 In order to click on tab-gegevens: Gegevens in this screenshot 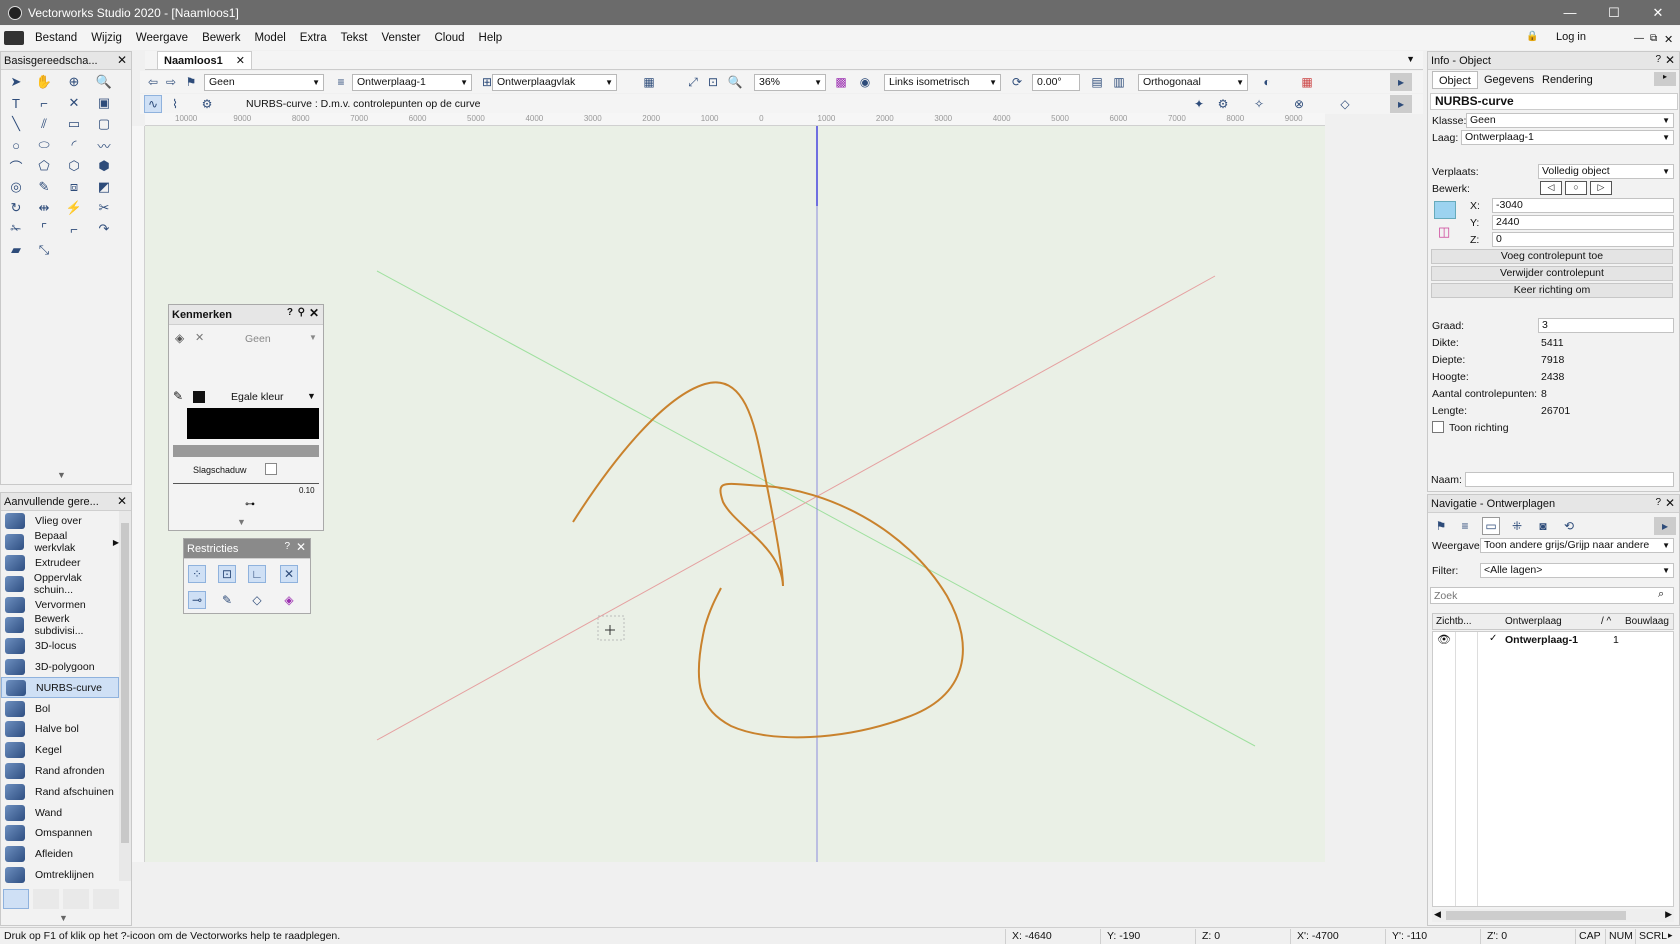, I will do `click(1509, 80)`.